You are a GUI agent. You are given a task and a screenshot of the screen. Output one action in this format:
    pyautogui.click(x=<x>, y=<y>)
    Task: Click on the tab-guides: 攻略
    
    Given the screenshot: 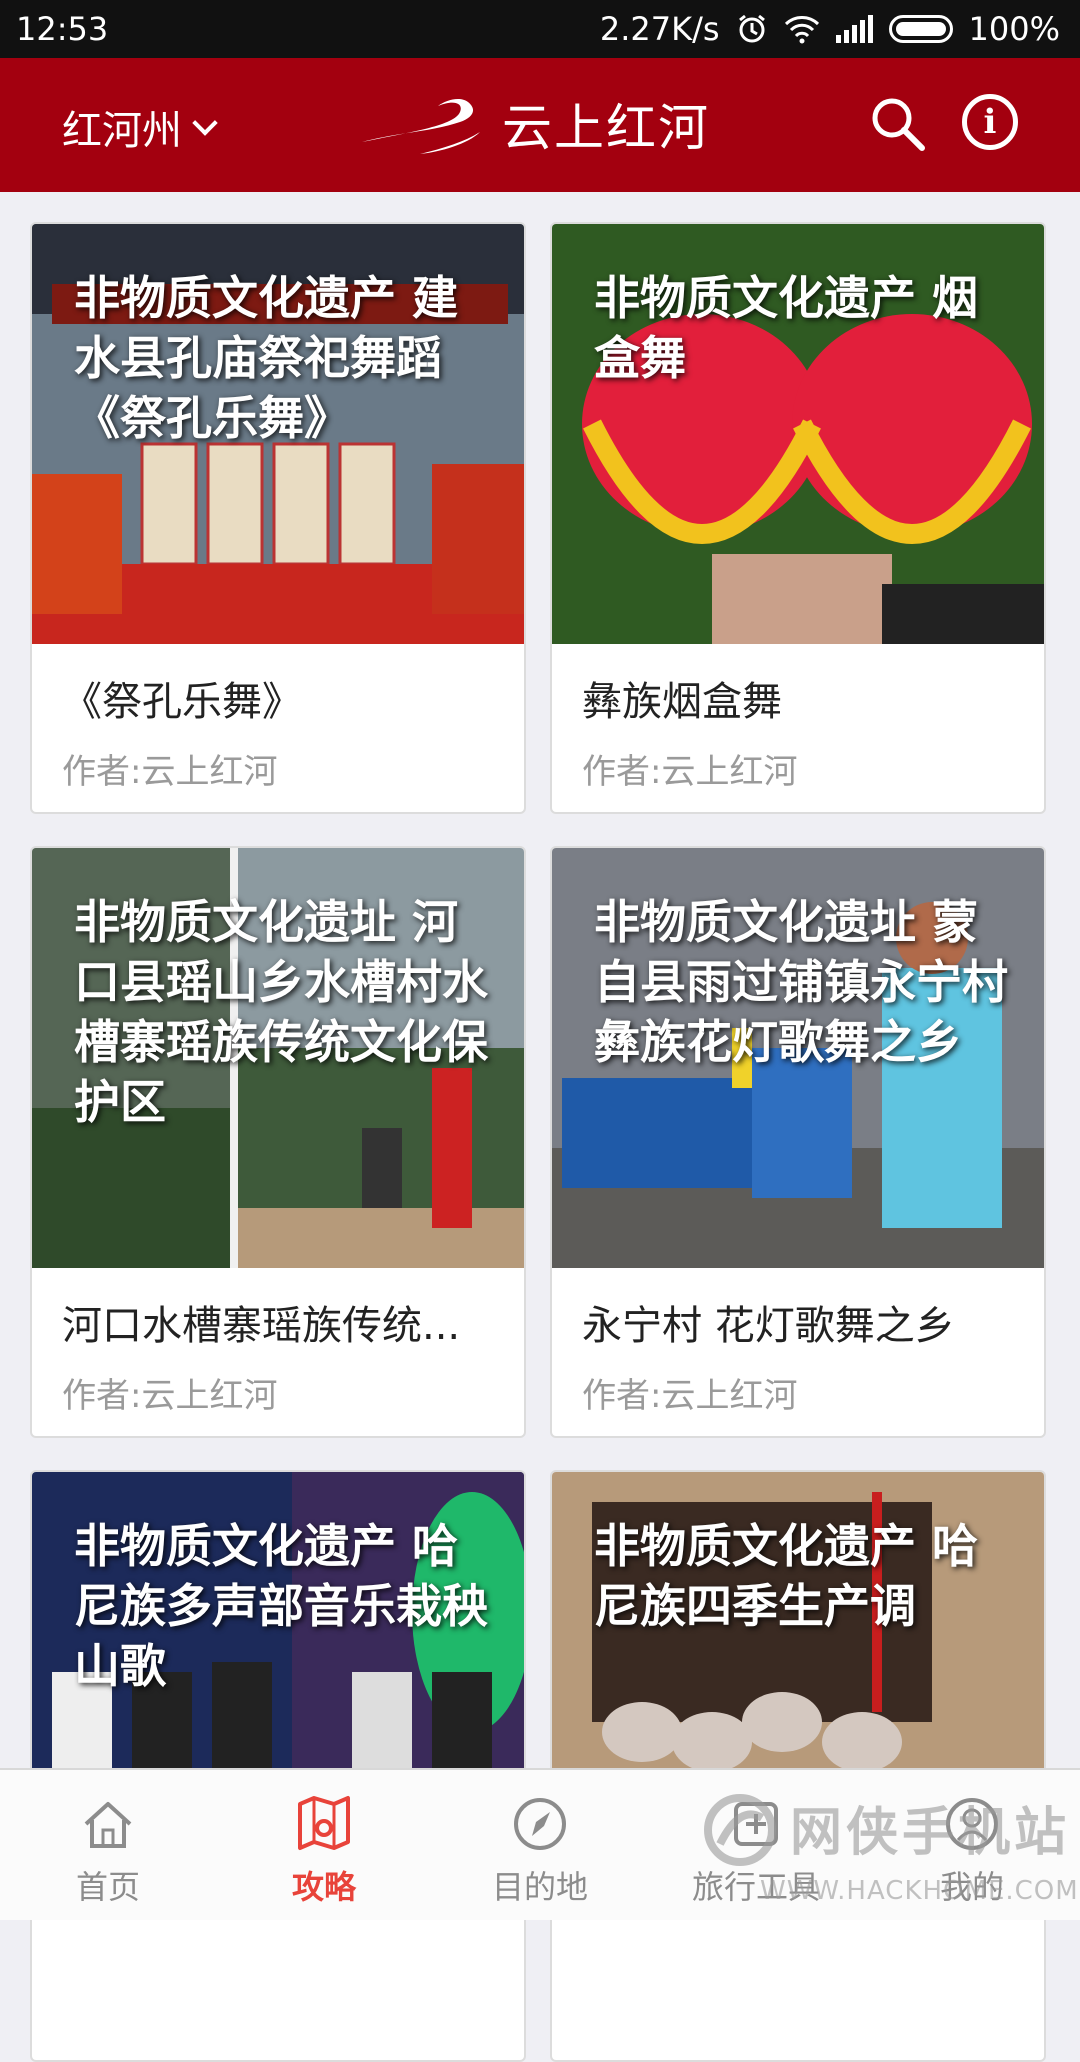 What is the action you would take?
    pyautogui.click(x=324, y=1846)
    